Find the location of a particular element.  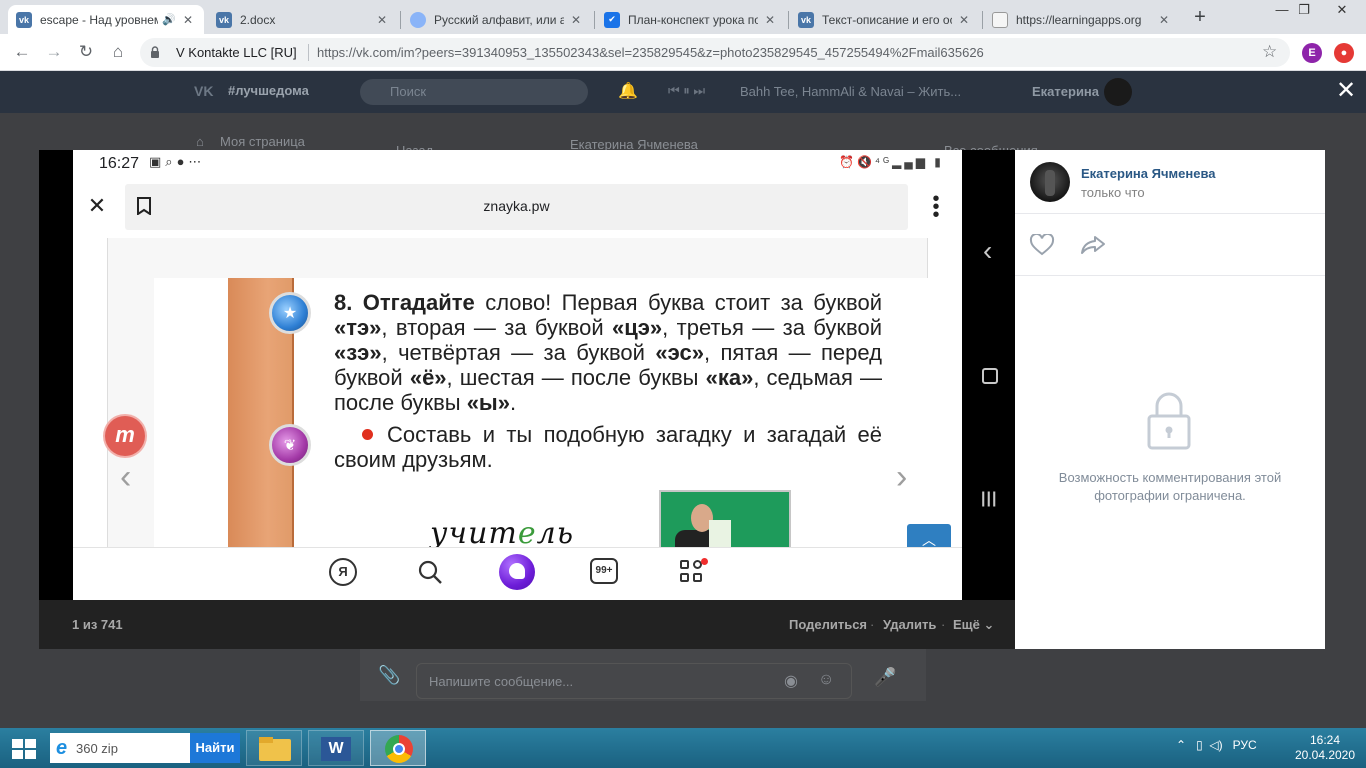

tab-separator is located at coordinates (400, 20).